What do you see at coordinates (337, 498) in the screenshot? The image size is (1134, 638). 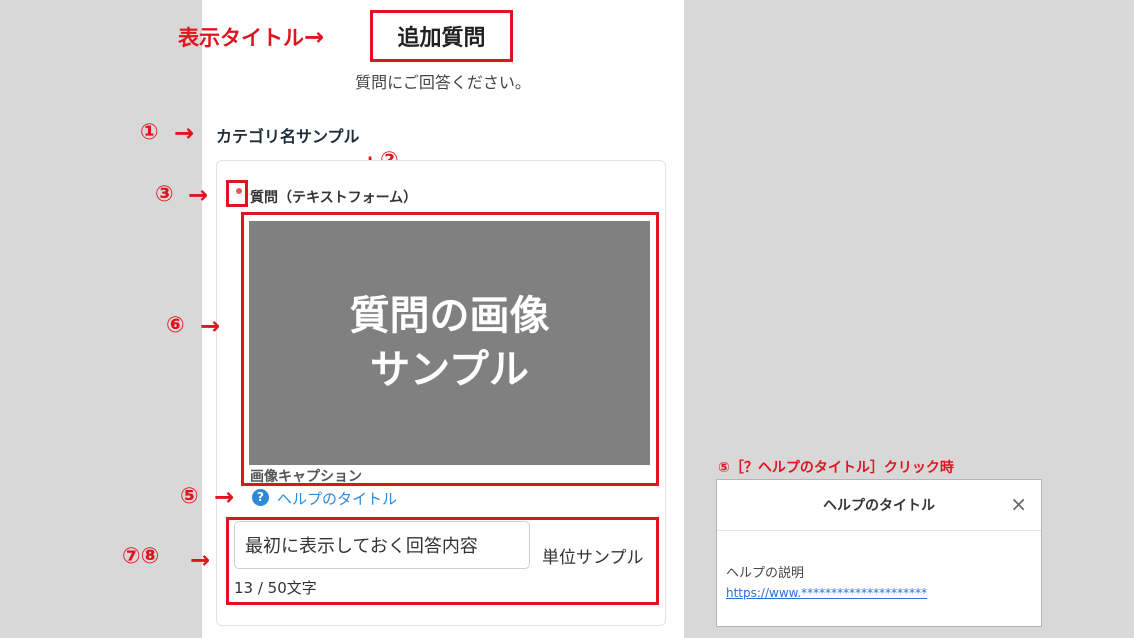 I see `help-title-link: ヘルプのタイトル` at bounding box center [337, 498].